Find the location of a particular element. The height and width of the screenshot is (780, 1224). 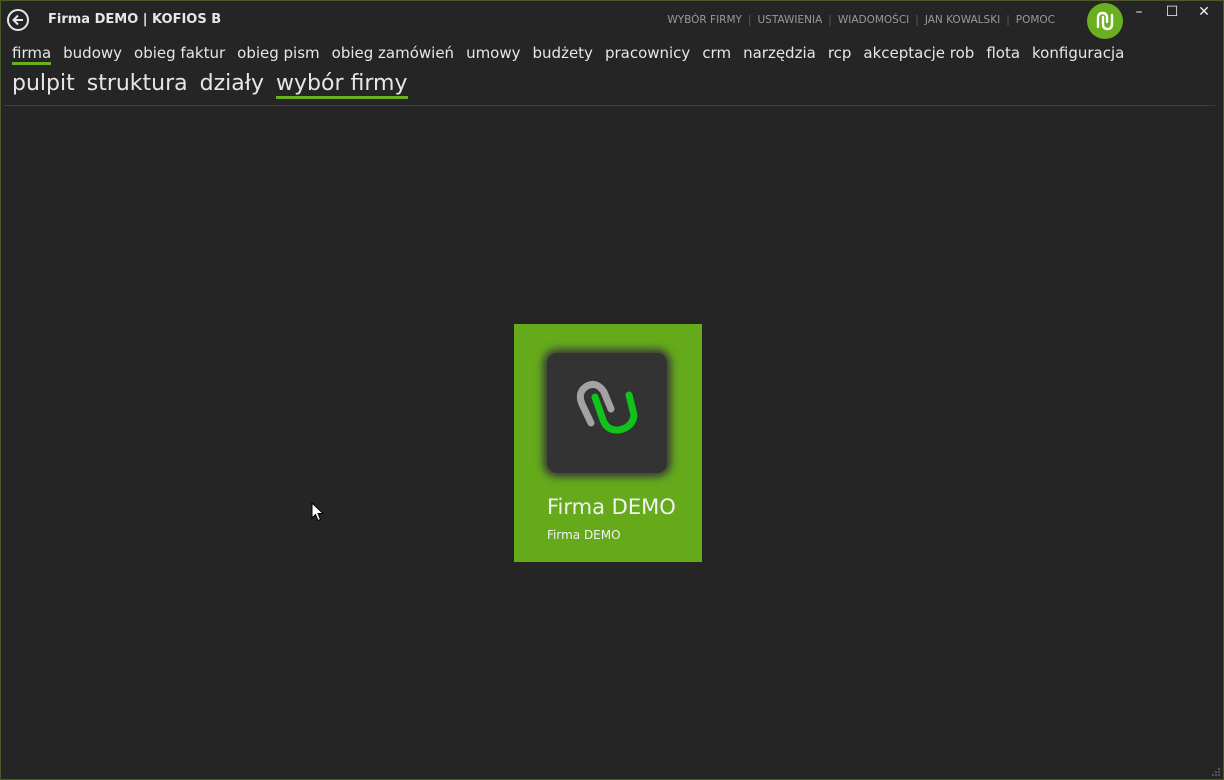

top-link-wiadomosci: WIADOMOŚCI is located at coordinates (873, 20).